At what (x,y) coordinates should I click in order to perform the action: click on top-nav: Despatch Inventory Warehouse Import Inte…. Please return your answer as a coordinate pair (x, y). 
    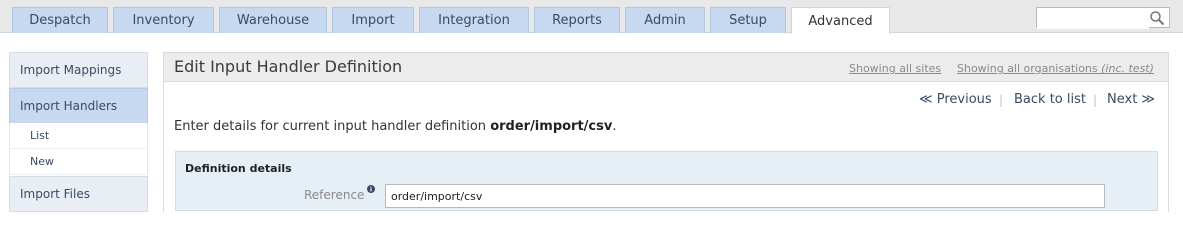
    Looking at the image, I should click on (591, 17).